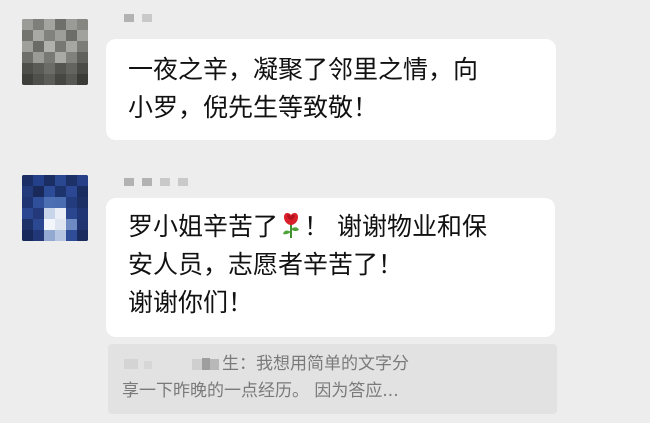 The image size is (650, 423). I want to click on message-text-line: 一夜之辛，凝聚了邻里之情，向, so click(303, 69).